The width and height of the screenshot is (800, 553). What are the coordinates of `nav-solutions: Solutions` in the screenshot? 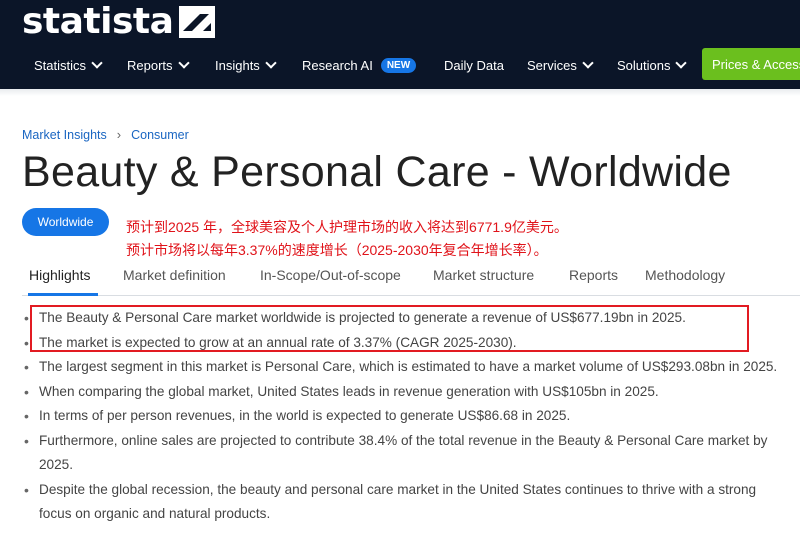 It's located at (652, 65).